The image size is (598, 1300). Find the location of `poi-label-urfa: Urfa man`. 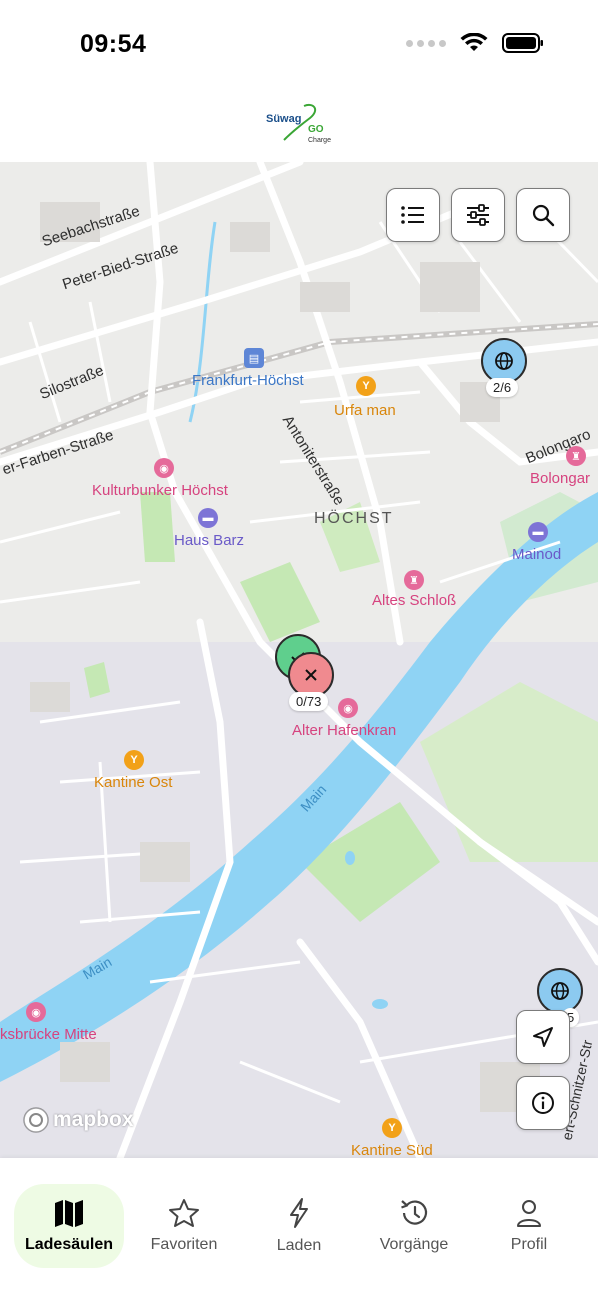

poi-label-urfa: Urfa man is located at coordinates (365, 410).